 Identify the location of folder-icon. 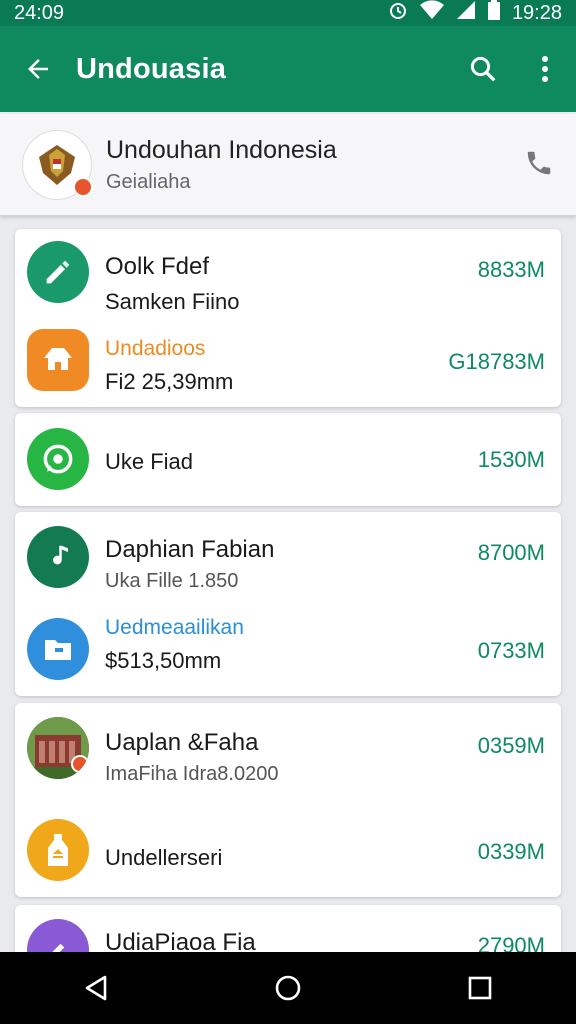
(58, 649).